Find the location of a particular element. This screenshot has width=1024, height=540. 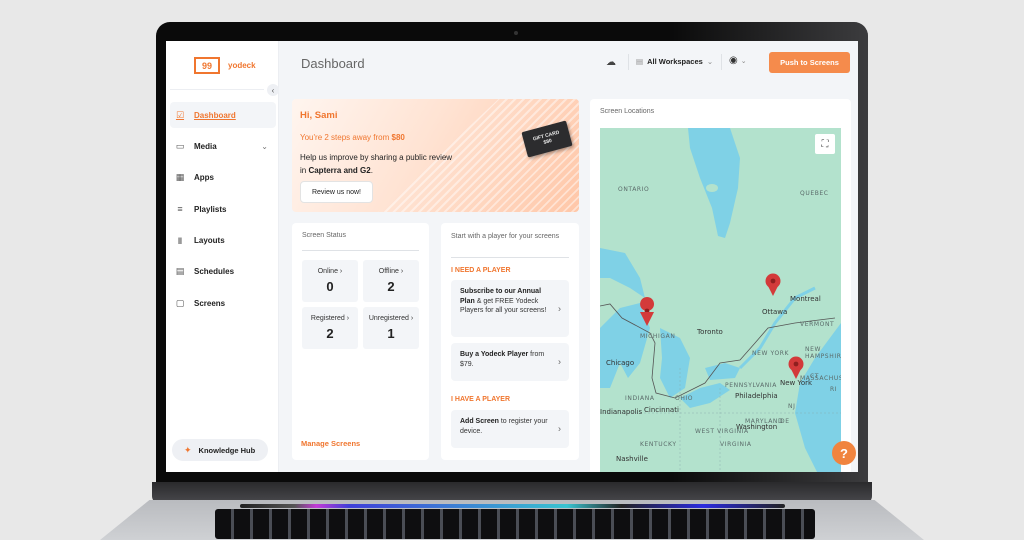

map-label: DE is located at coordinates (785, 421).